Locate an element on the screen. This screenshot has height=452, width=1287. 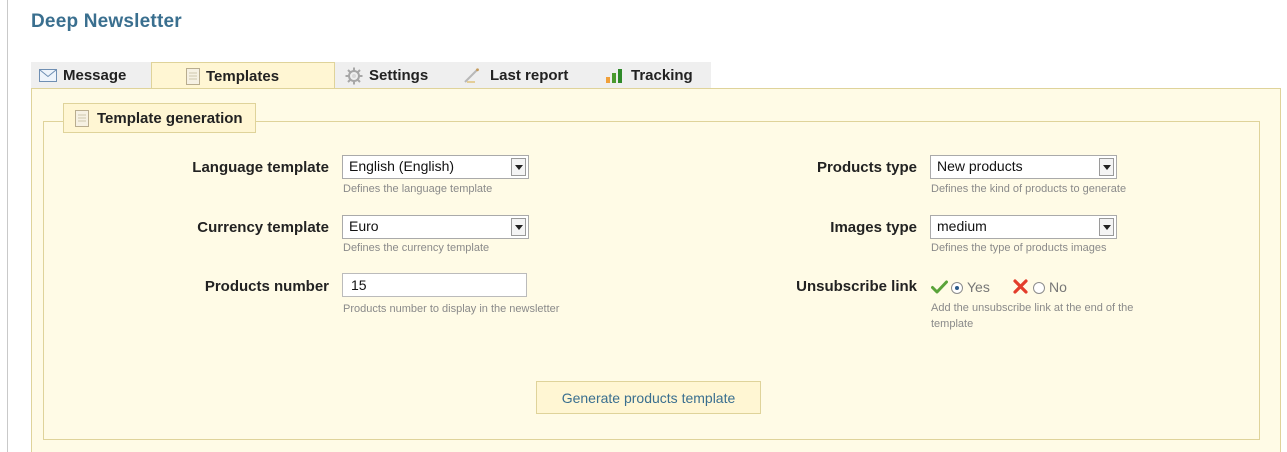
tab-templates: Templates is located at coordinates (243, 75).